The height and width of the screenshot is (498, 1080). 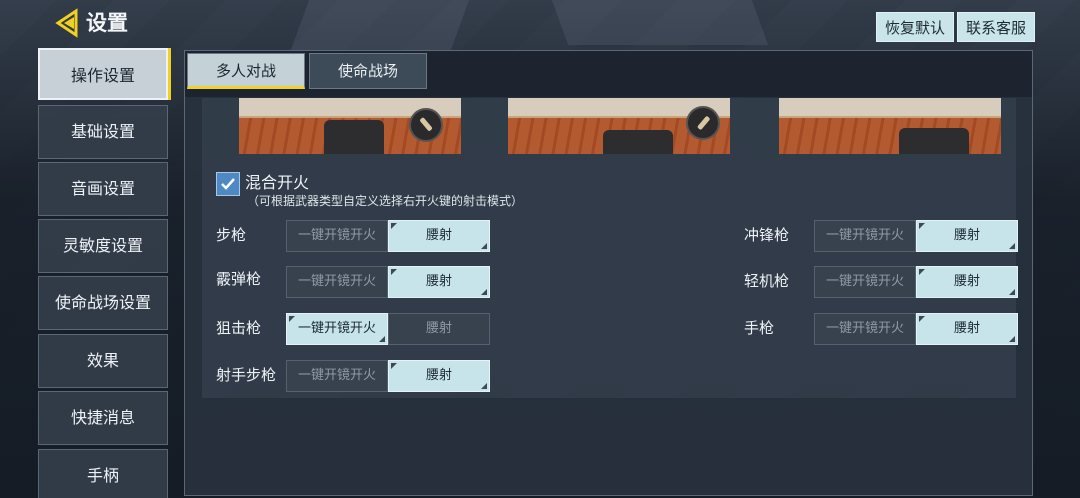 What do you see at coordinates (231, 235) in the screenshot?
I see `weapon-label-rifle: 步枪` at bounding box center [231, 235].